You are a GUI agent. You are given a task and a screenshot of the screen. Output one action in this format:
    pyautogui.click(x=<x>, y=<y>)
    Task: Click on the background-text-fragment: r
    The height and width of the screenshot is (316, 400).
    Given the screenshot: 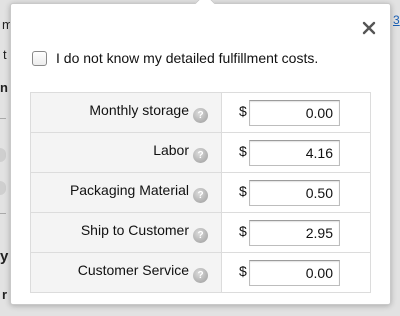 What is the action you would take?
    pyautogui.click(x=5, y=294)
    